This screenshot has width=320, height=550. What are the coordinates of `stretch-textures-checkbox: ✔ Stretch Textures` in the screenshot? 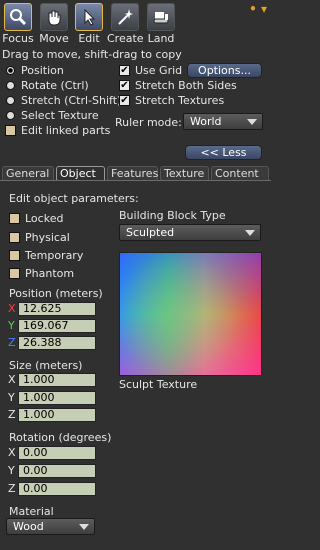 It's located at (171, 100).